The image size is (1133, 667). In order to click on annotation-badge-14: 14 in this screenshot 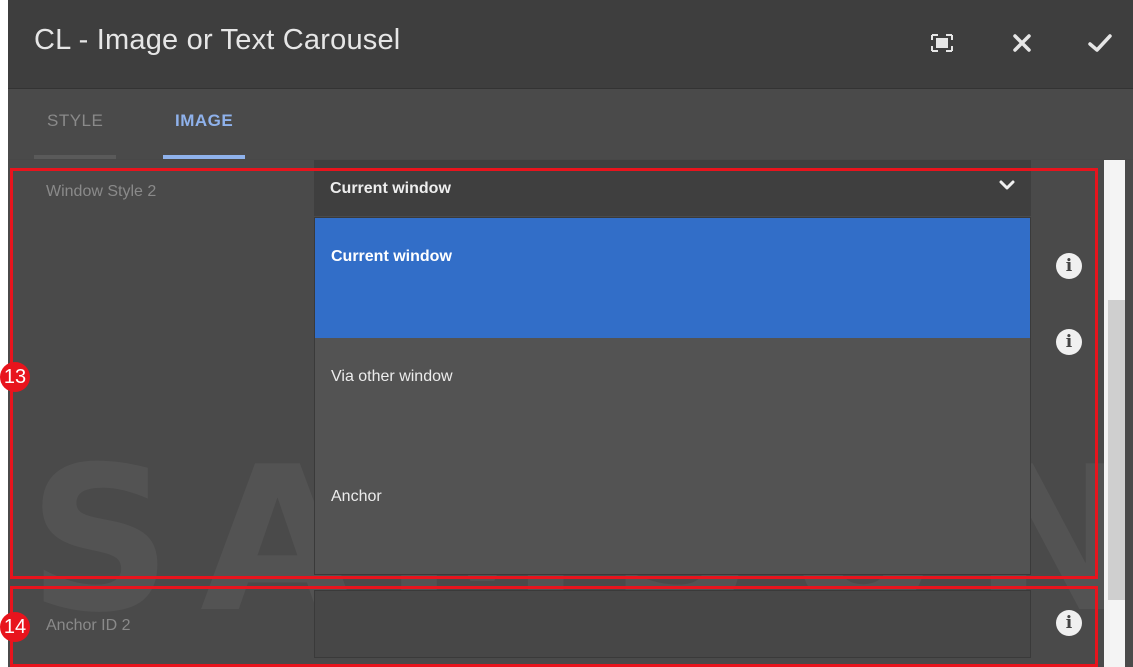, I will do `click(15, 627)`.